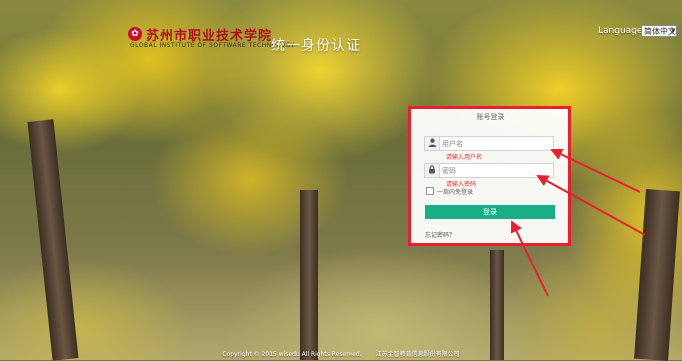 The height and width of the screenshot is (361, 682). Describe the element at coordinates (595, 170) in the screenshot. I see `arrow-to-username` at that location.